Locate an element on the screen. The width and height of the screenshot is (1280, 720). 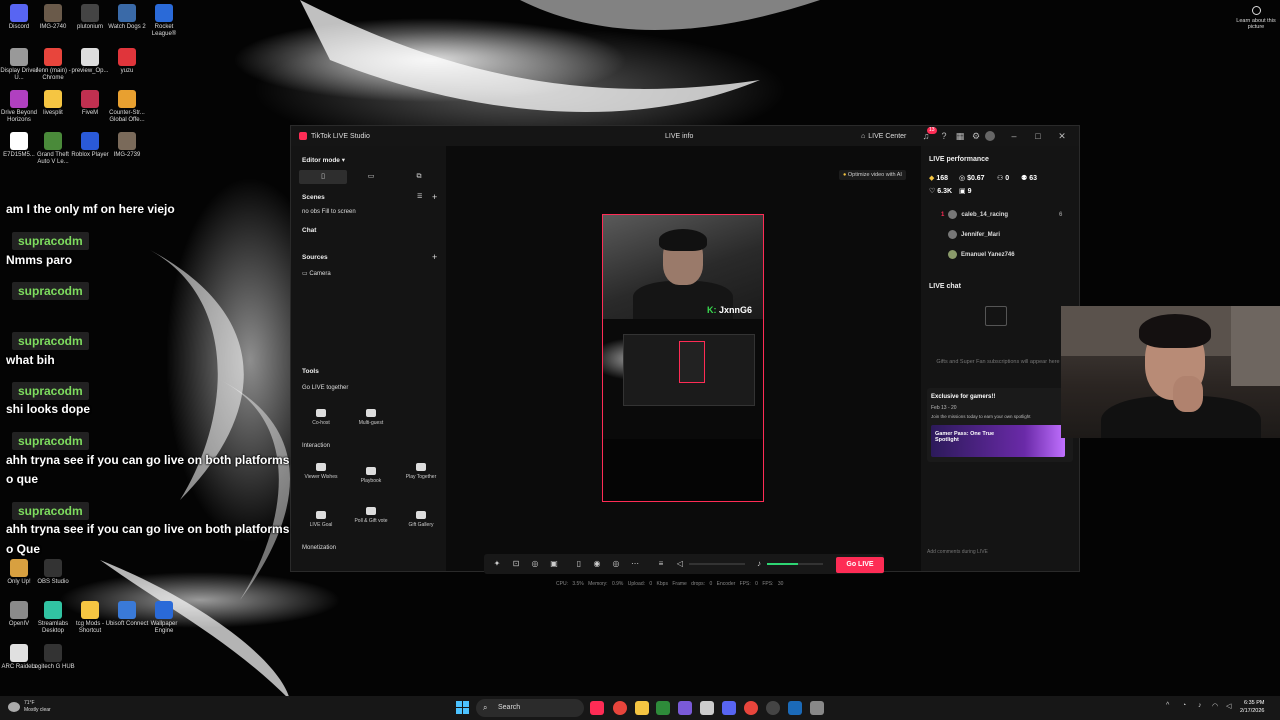
system-clock: 6:35 PM 2/17/2026 is located at coordinates (1252, 707).